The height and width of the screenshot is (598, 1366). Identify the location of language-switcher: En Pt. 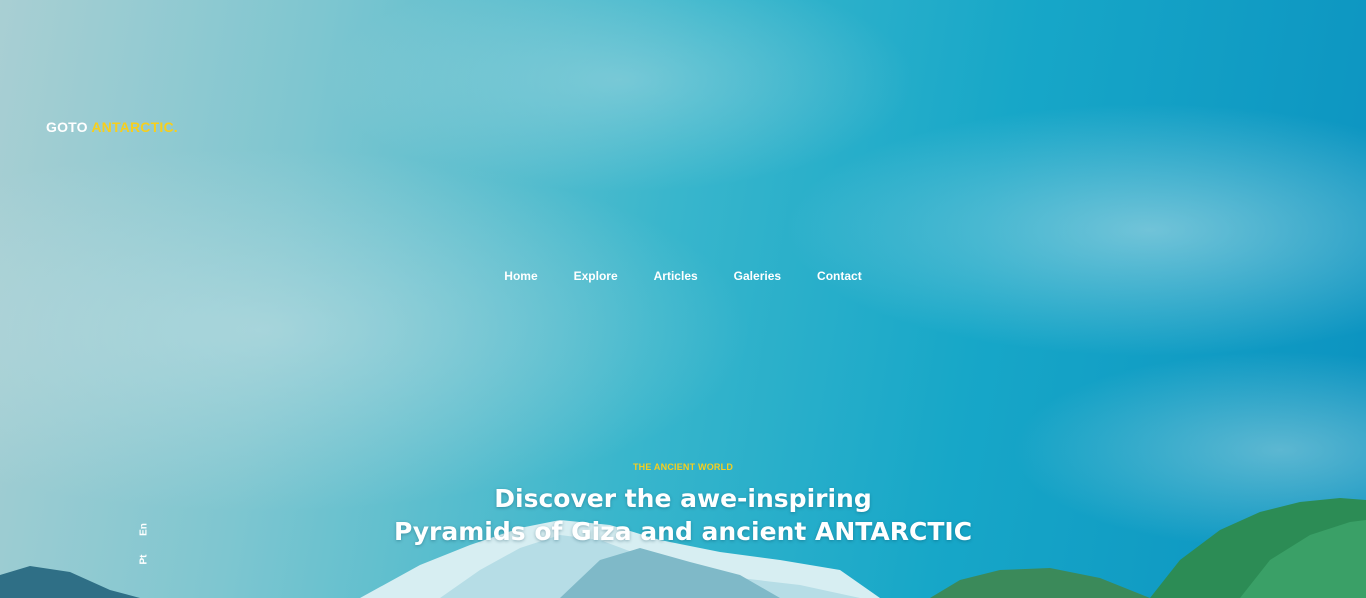
(143, 545).